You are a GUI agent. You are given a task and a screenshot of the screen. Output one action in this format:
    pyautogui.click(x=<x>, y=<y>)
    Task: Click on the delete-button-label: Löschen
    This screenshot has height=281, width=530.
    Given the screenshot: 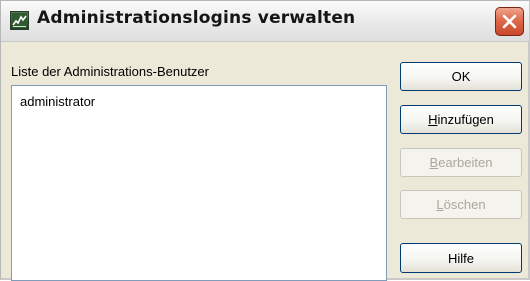 What is the action you would take?
    pyautogui.click(x=461, y=204)
    